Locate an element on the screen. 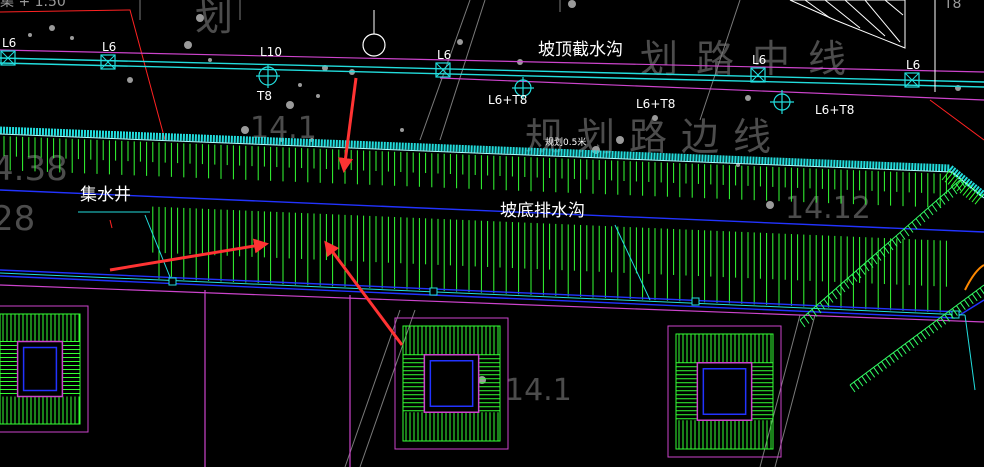  label-t8: T8 is located at coordinates (264, 96).